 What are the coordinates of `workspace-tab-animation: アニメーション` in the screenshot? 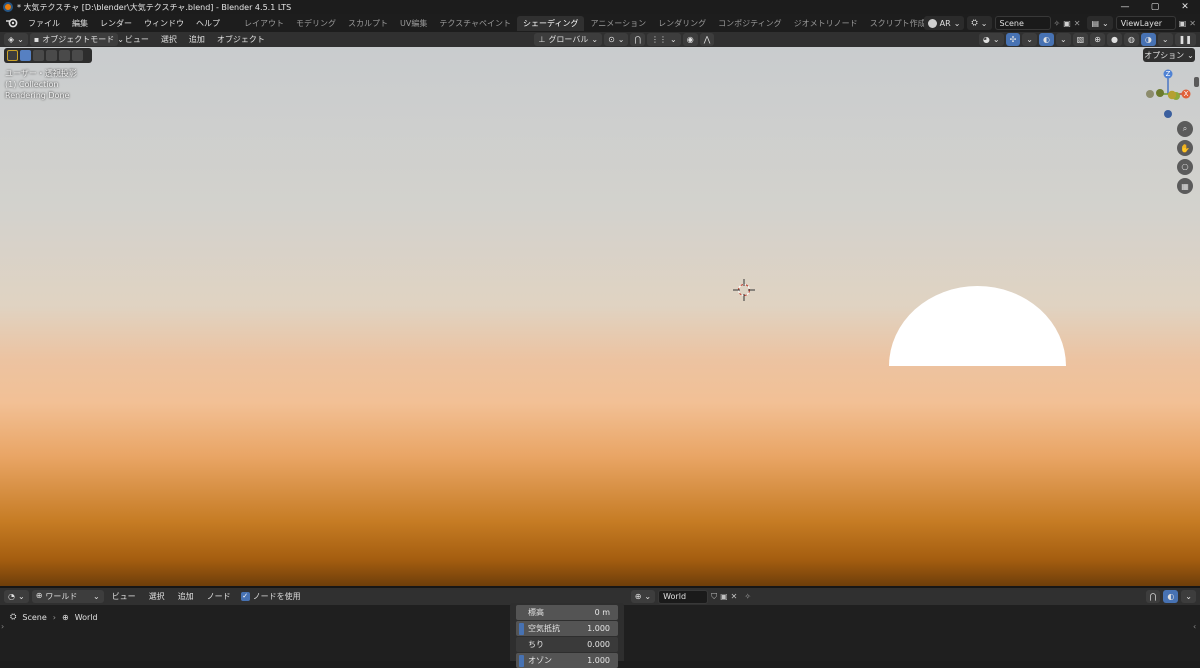 It's located at (618, 23).